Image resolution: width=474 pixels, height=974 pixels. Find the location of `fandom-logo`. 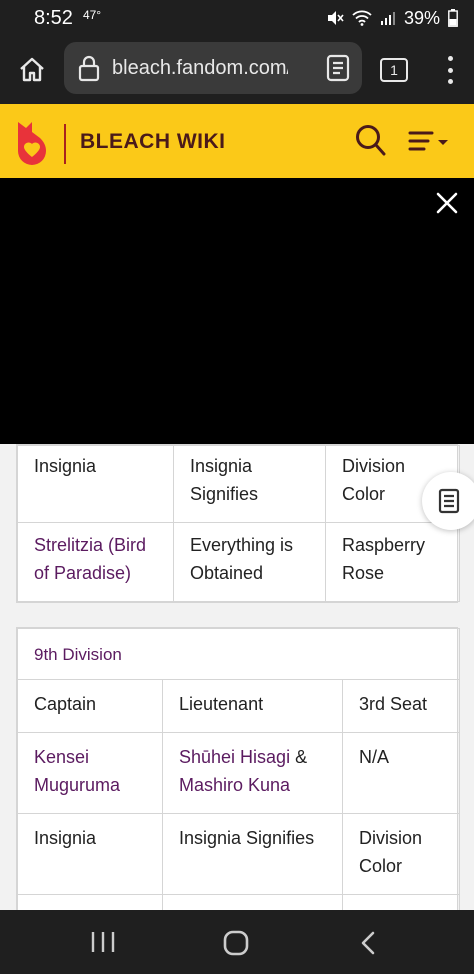

fandom-logo is located at coordinates (32, 145).